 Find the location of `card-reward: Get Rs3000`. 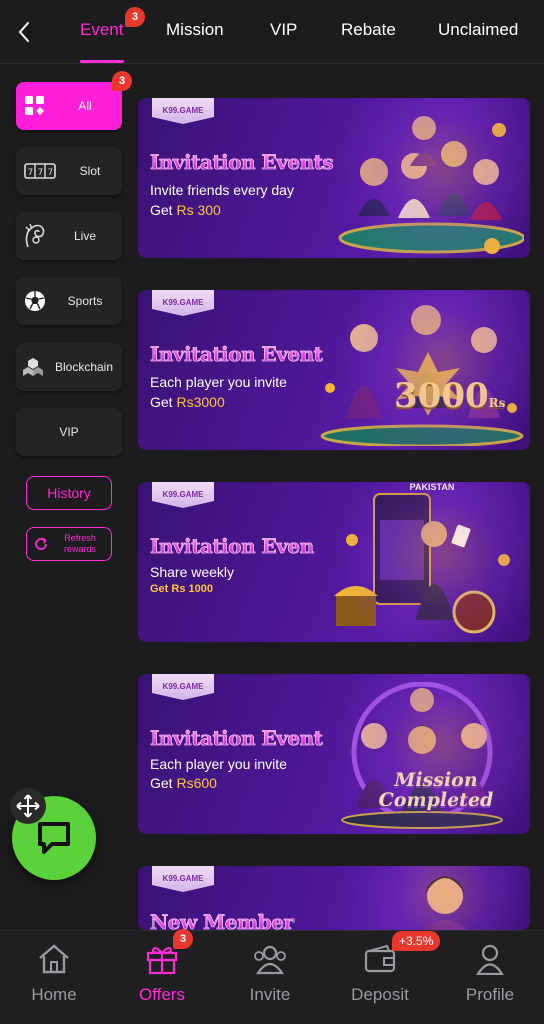

card-reward: Get Rs3000 is located at coordinates (187, 402).